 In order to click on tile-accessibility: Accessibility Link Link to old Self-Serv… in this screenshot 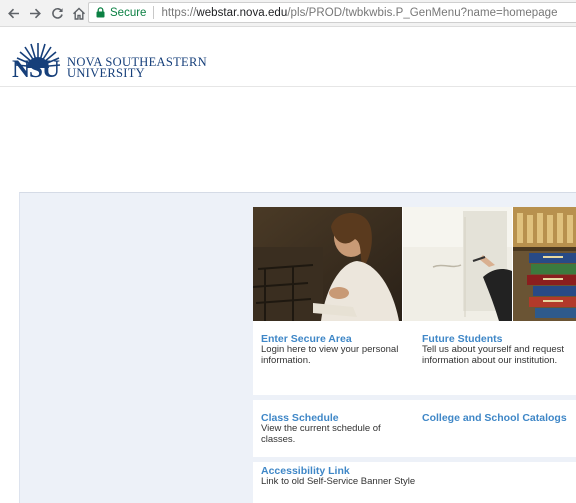, I will do `click(414, 482)`.